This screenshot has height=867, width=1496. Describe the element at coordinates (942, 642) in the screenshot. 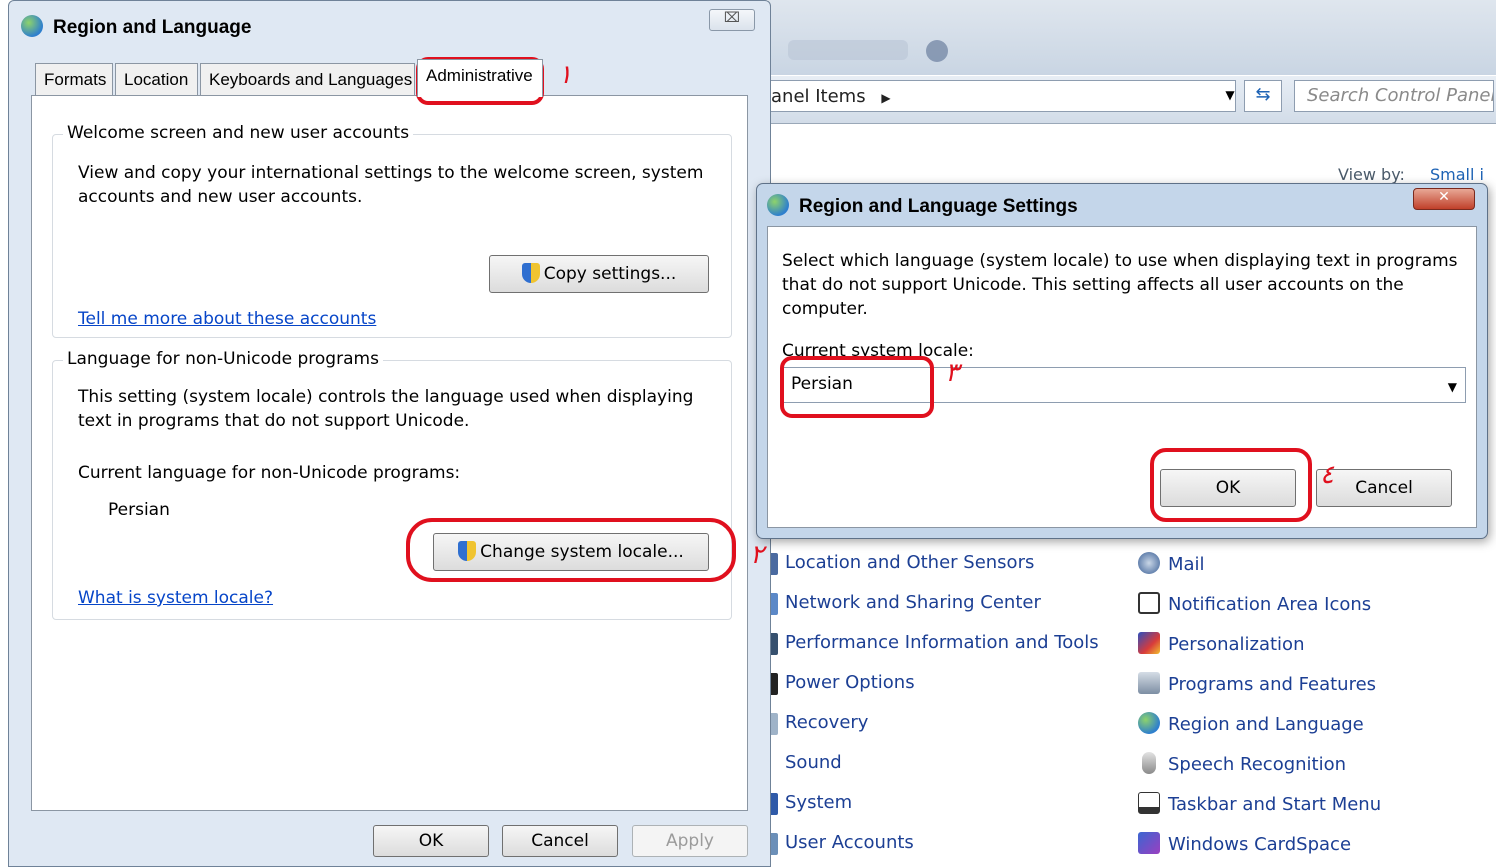

I see `cp-item-performance: Performance Information and Tools` at that location.